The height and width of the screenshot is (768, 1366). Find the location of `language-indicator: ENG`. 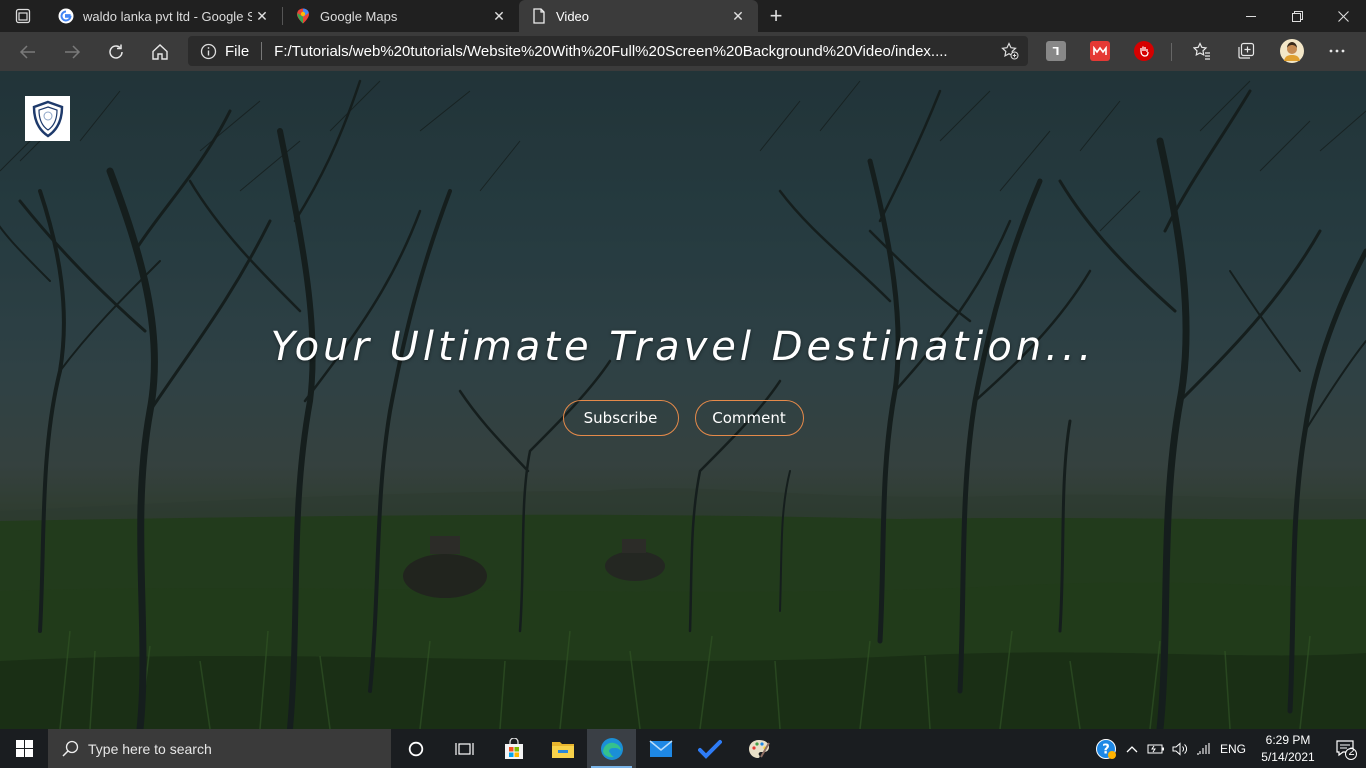

language-indicator: ENG is located at coordinates (1233, 749).